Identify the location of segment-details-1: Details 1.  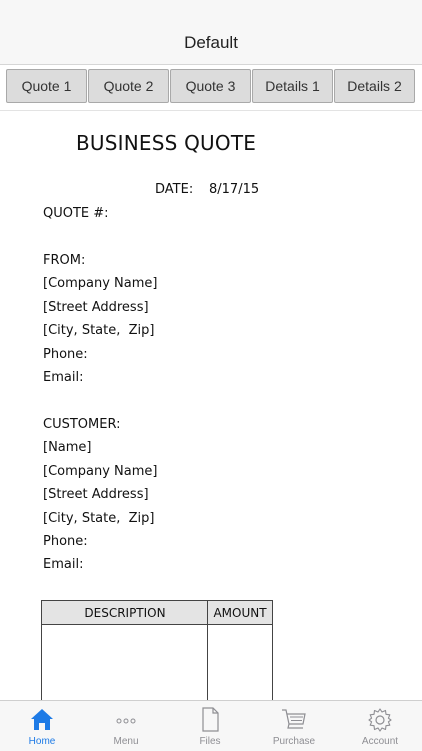
(292, 86).